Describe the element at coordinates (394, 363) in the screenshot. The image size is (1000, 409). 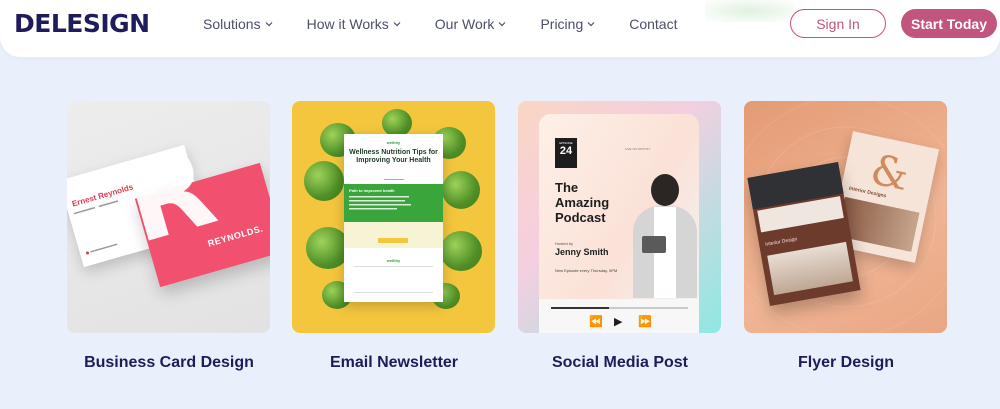
I see `card-title: Email Newsletter` at that location.